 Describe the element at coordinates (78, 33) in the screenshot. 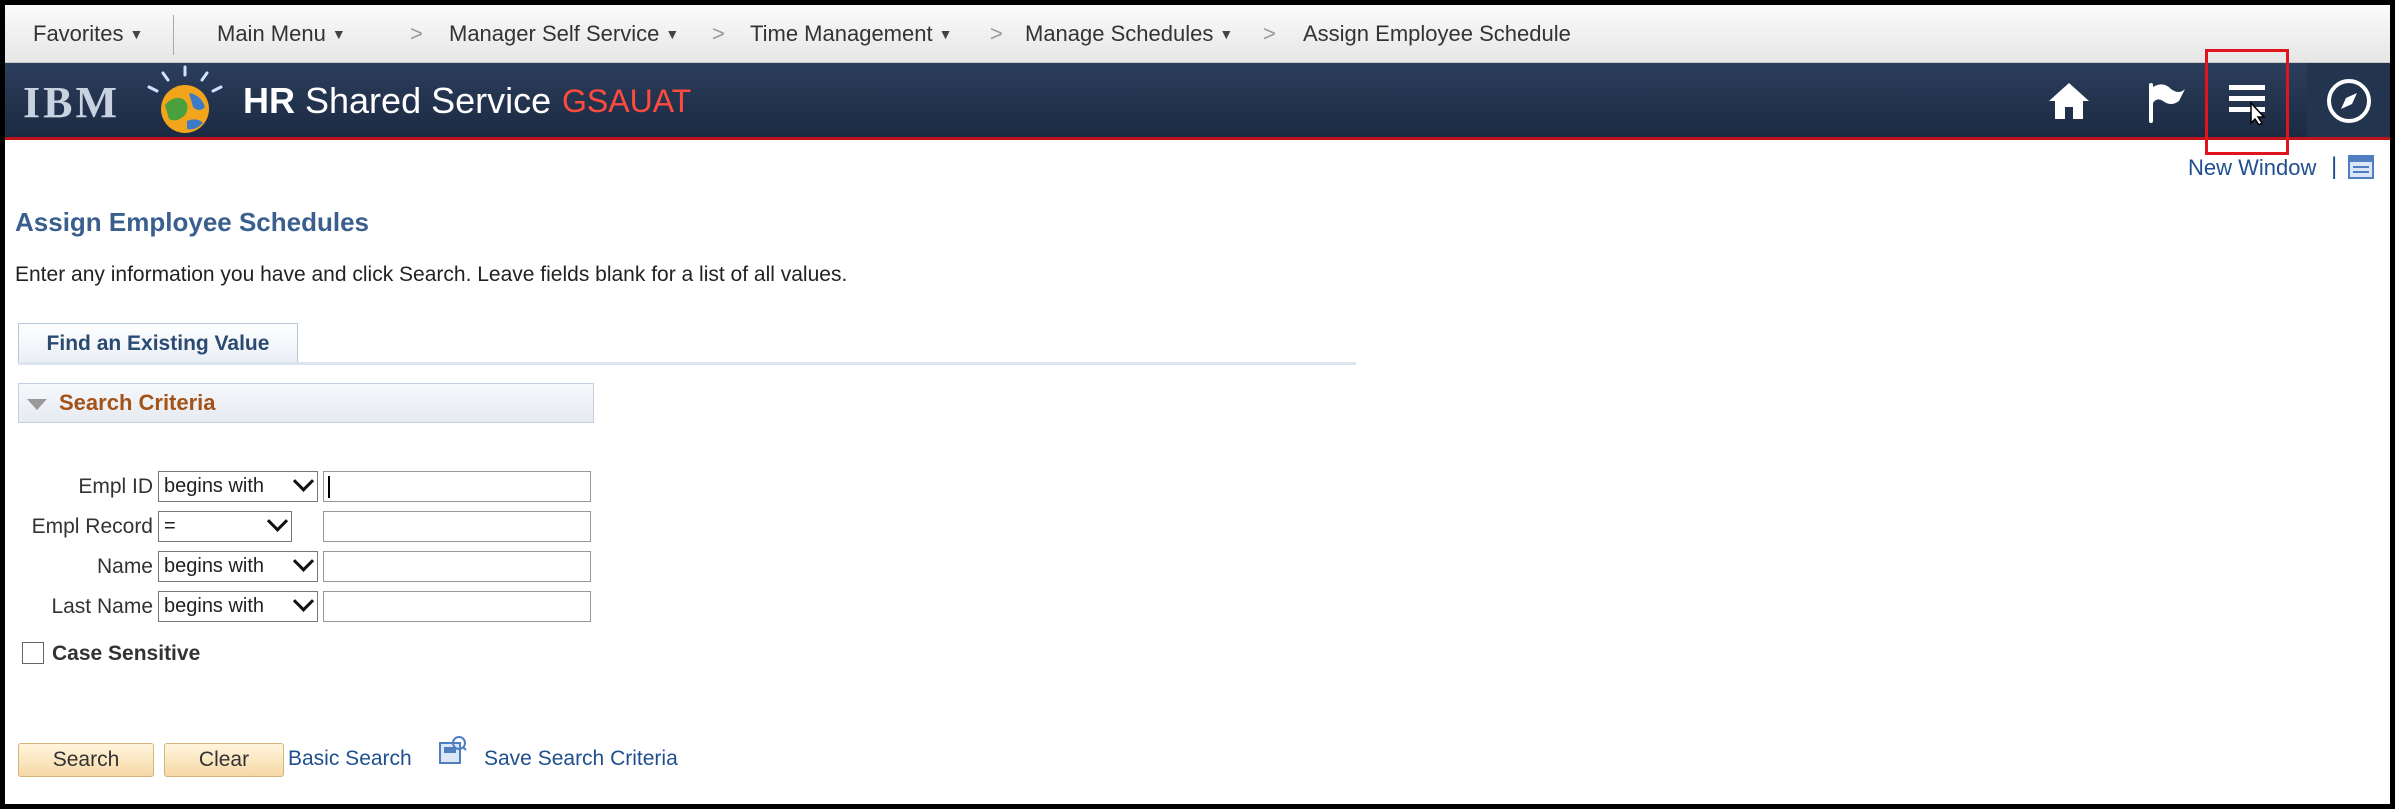

I see `breadcrumb-favorites-label: Favorites` at that location.